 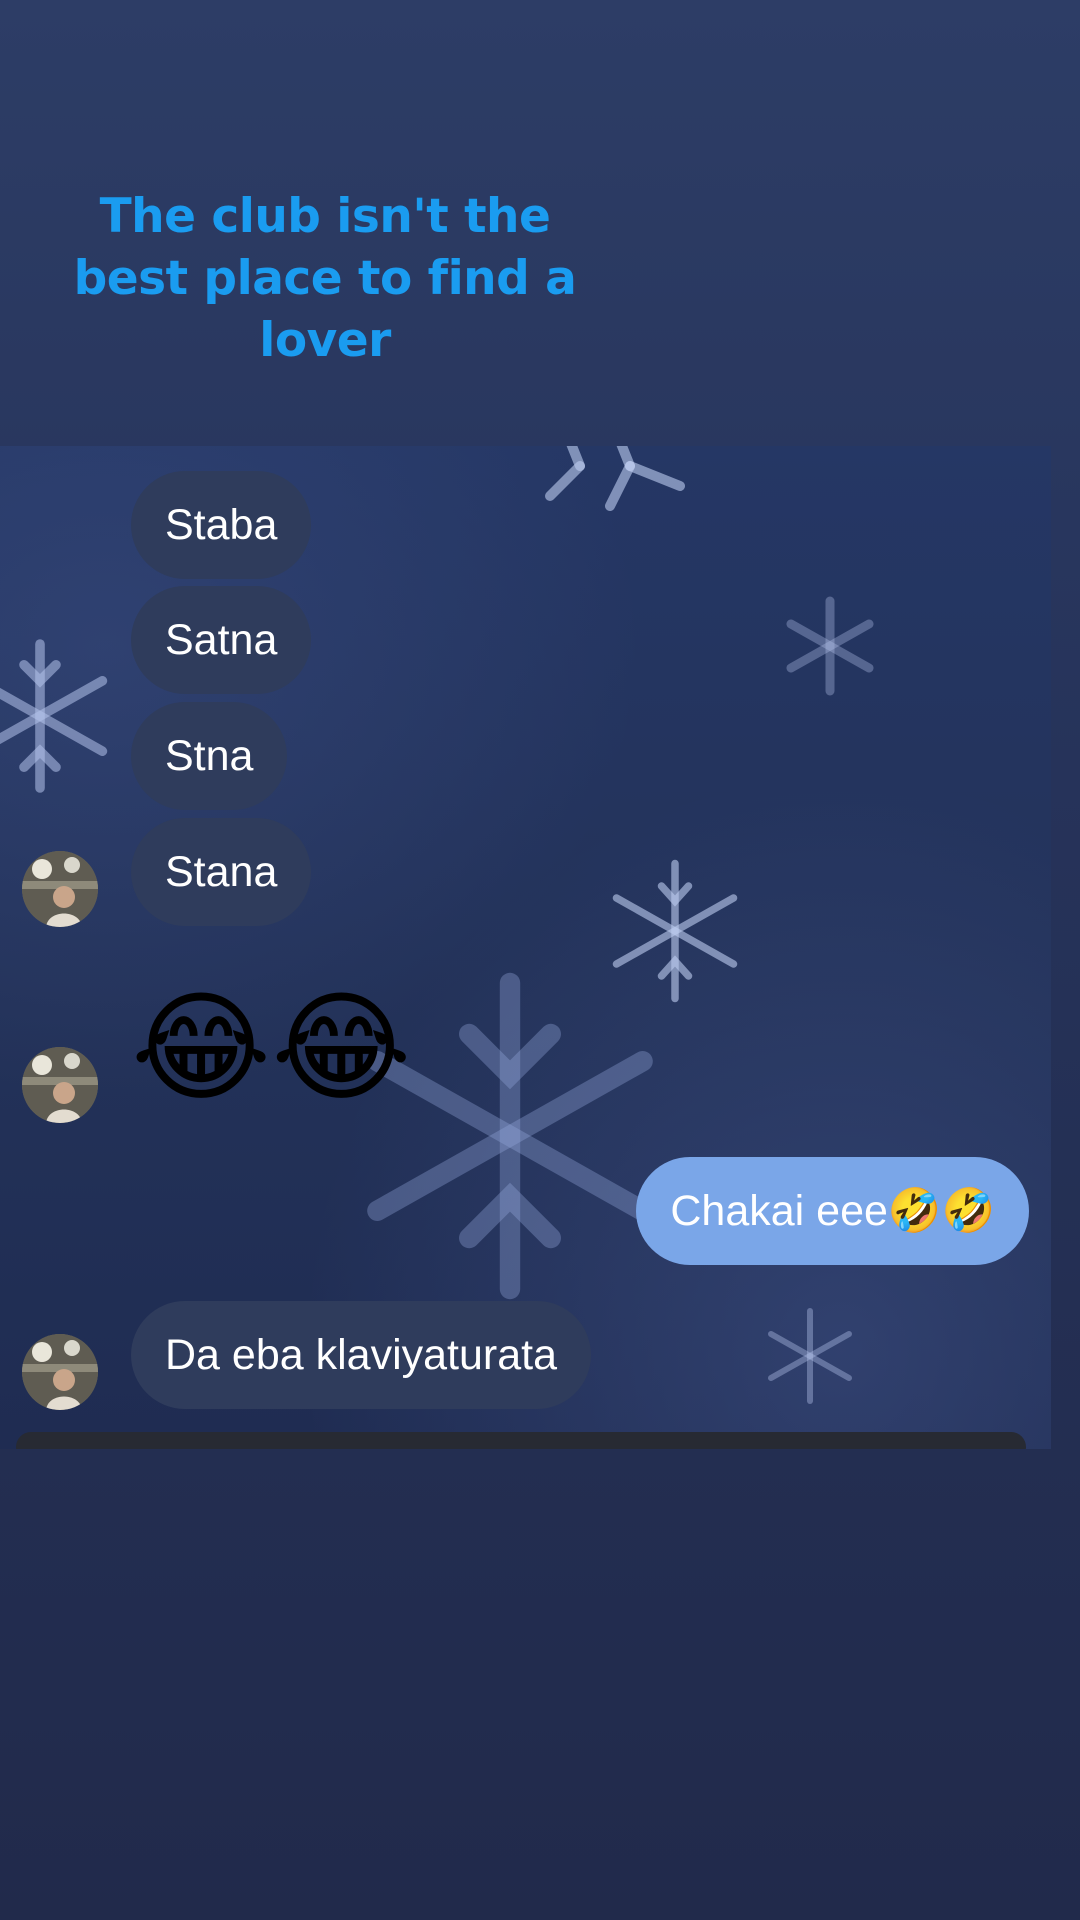 What do you see at coordinates (361, 1355) in the screenshot?
I see `message-bubble: Da eba klaviyaturata` at bounding box center [361, 1355].